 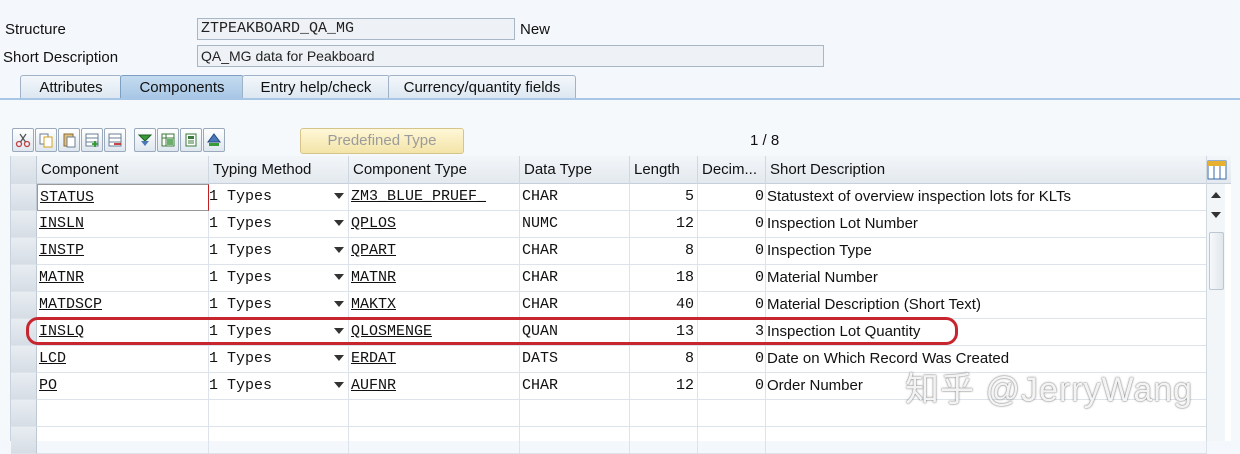 I want to click on component-type-cell: MAKTX, so click(x=434, y=305).